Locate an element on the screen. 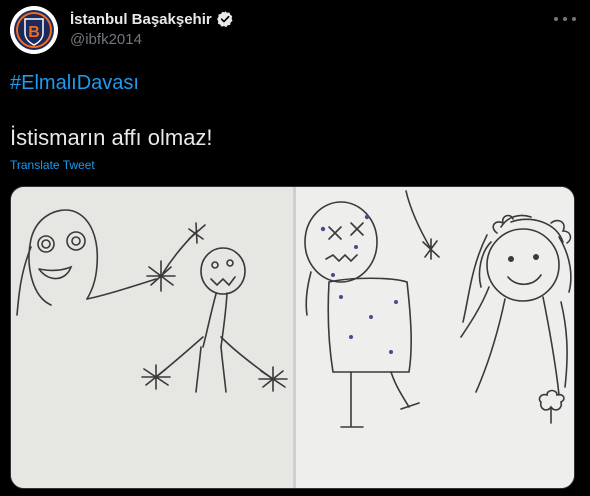 The width and height of the screenshot is (590, 496). more-options-icon is located at coordinates (565, 19).